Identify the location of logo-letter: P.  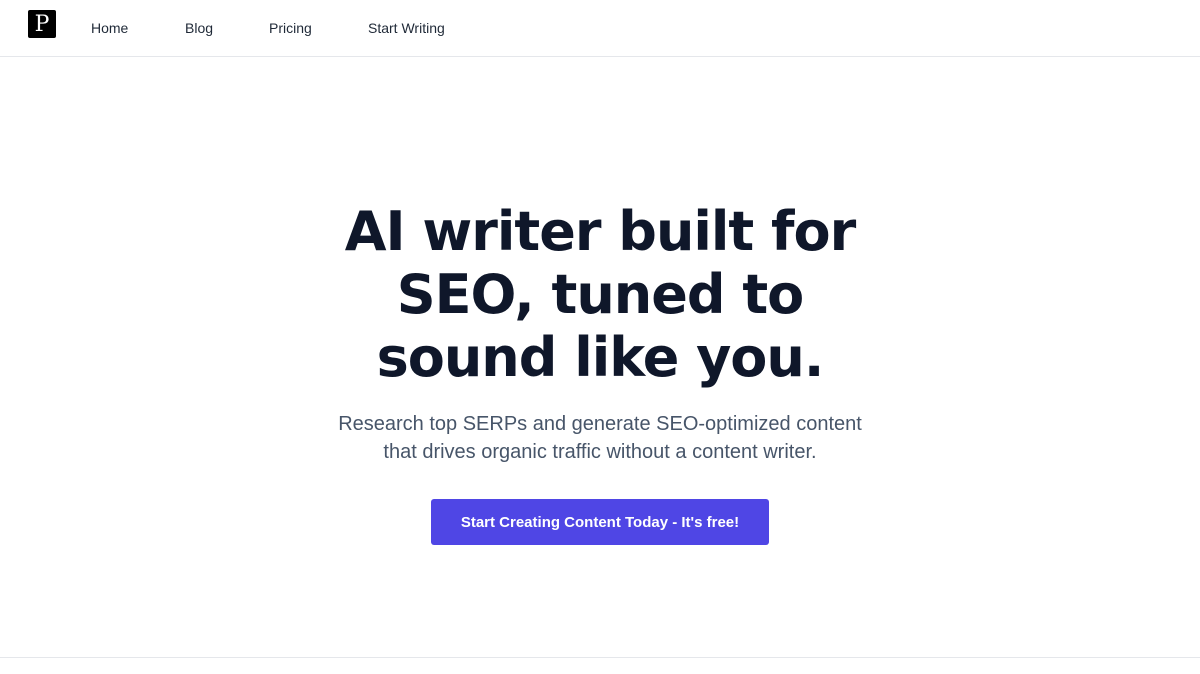
(42, 24).